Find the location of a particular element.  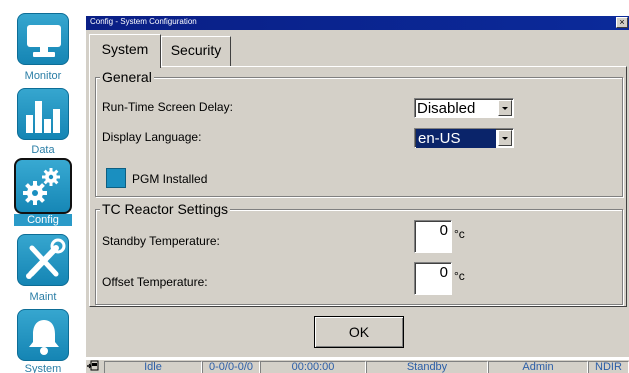

standby-temperature-label: Standby Temperature: is located at coordinates (161, 241).